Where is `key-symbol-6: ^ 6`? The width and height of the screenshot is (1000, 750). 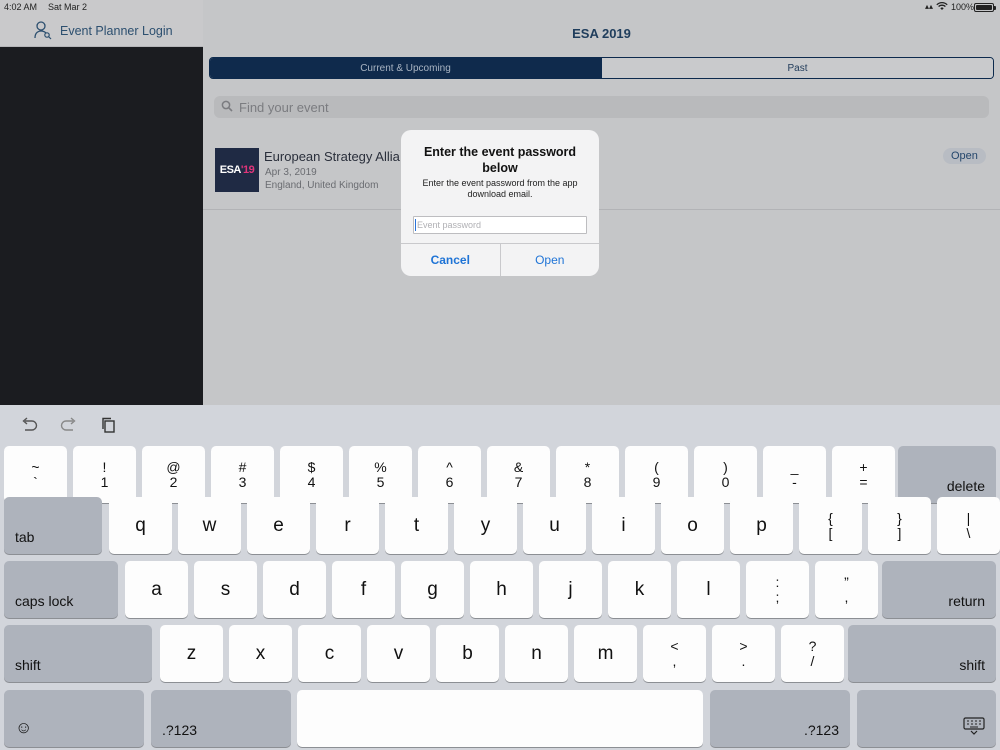
key-symbol-6: ^ 6 is located at coordinates (449, 474).